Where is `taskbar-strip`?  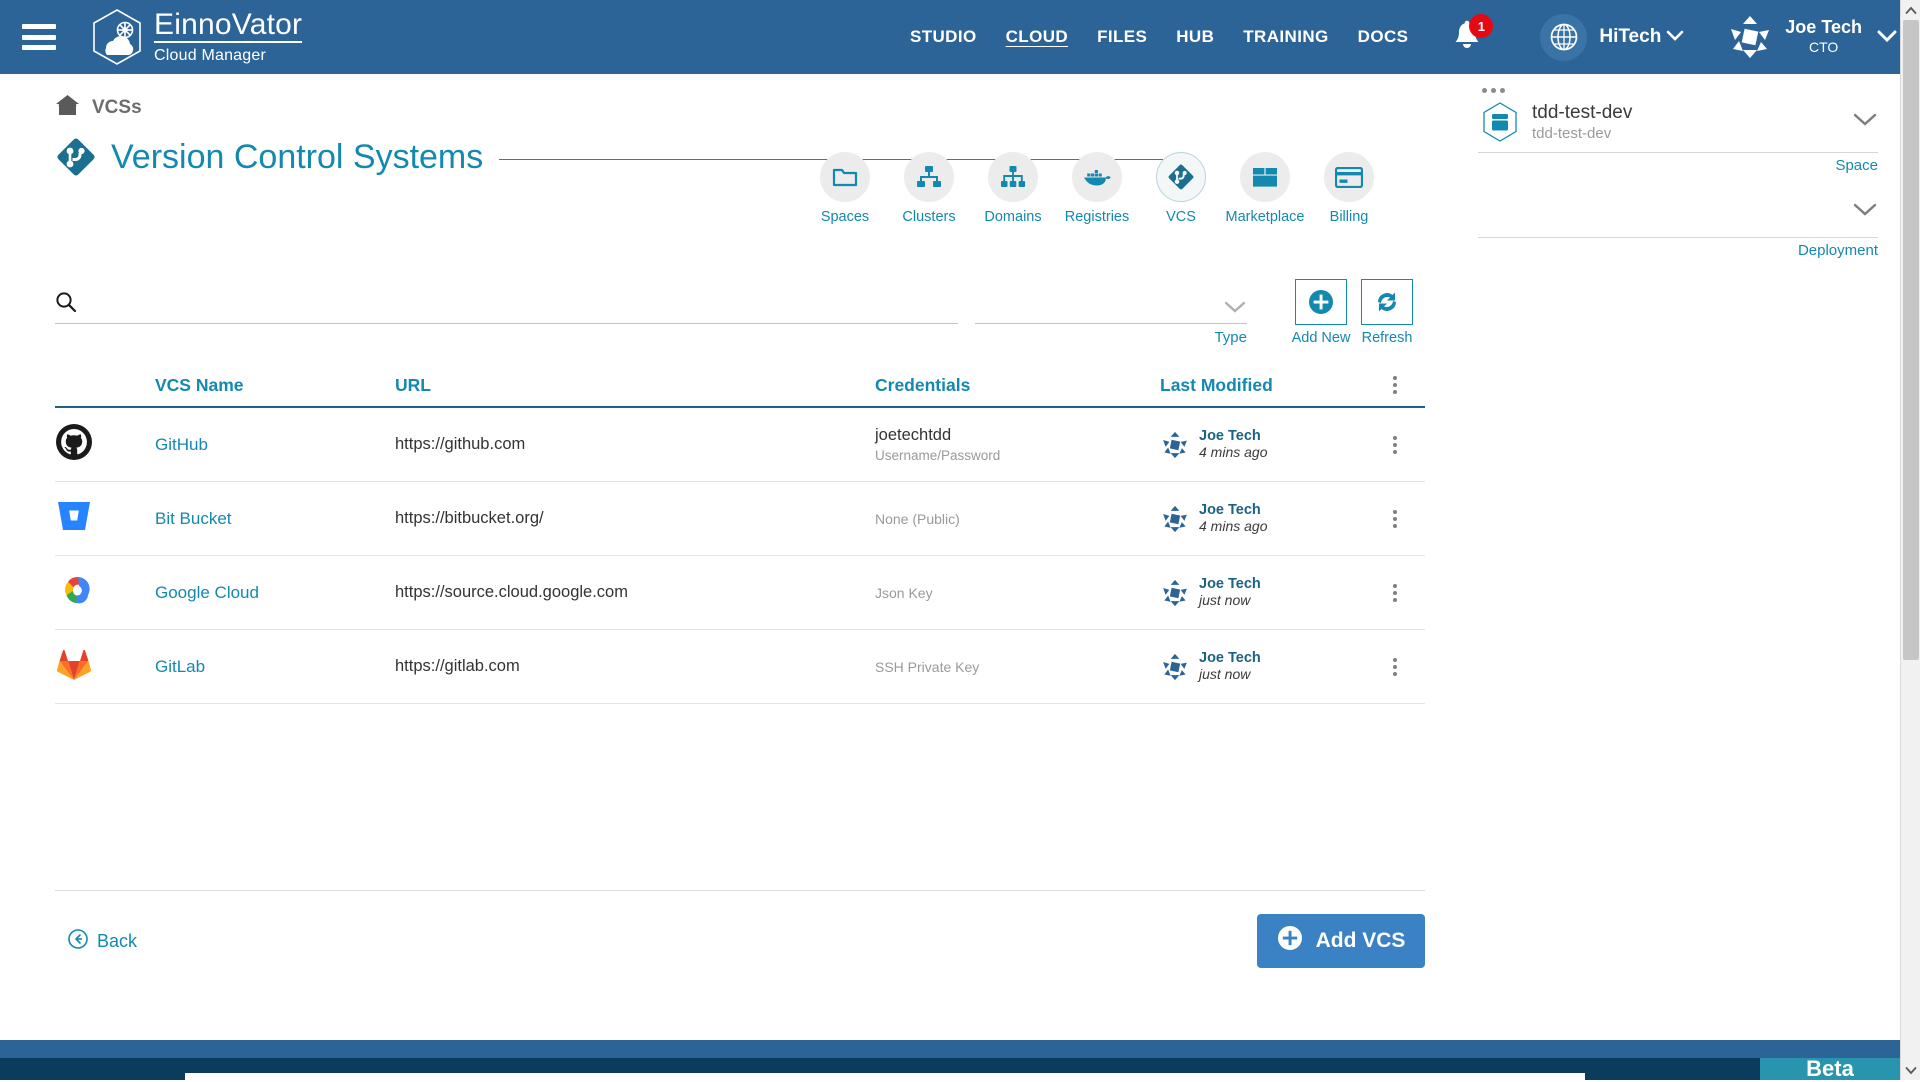
taskbar-strip is located at coordinates (885, 1076).